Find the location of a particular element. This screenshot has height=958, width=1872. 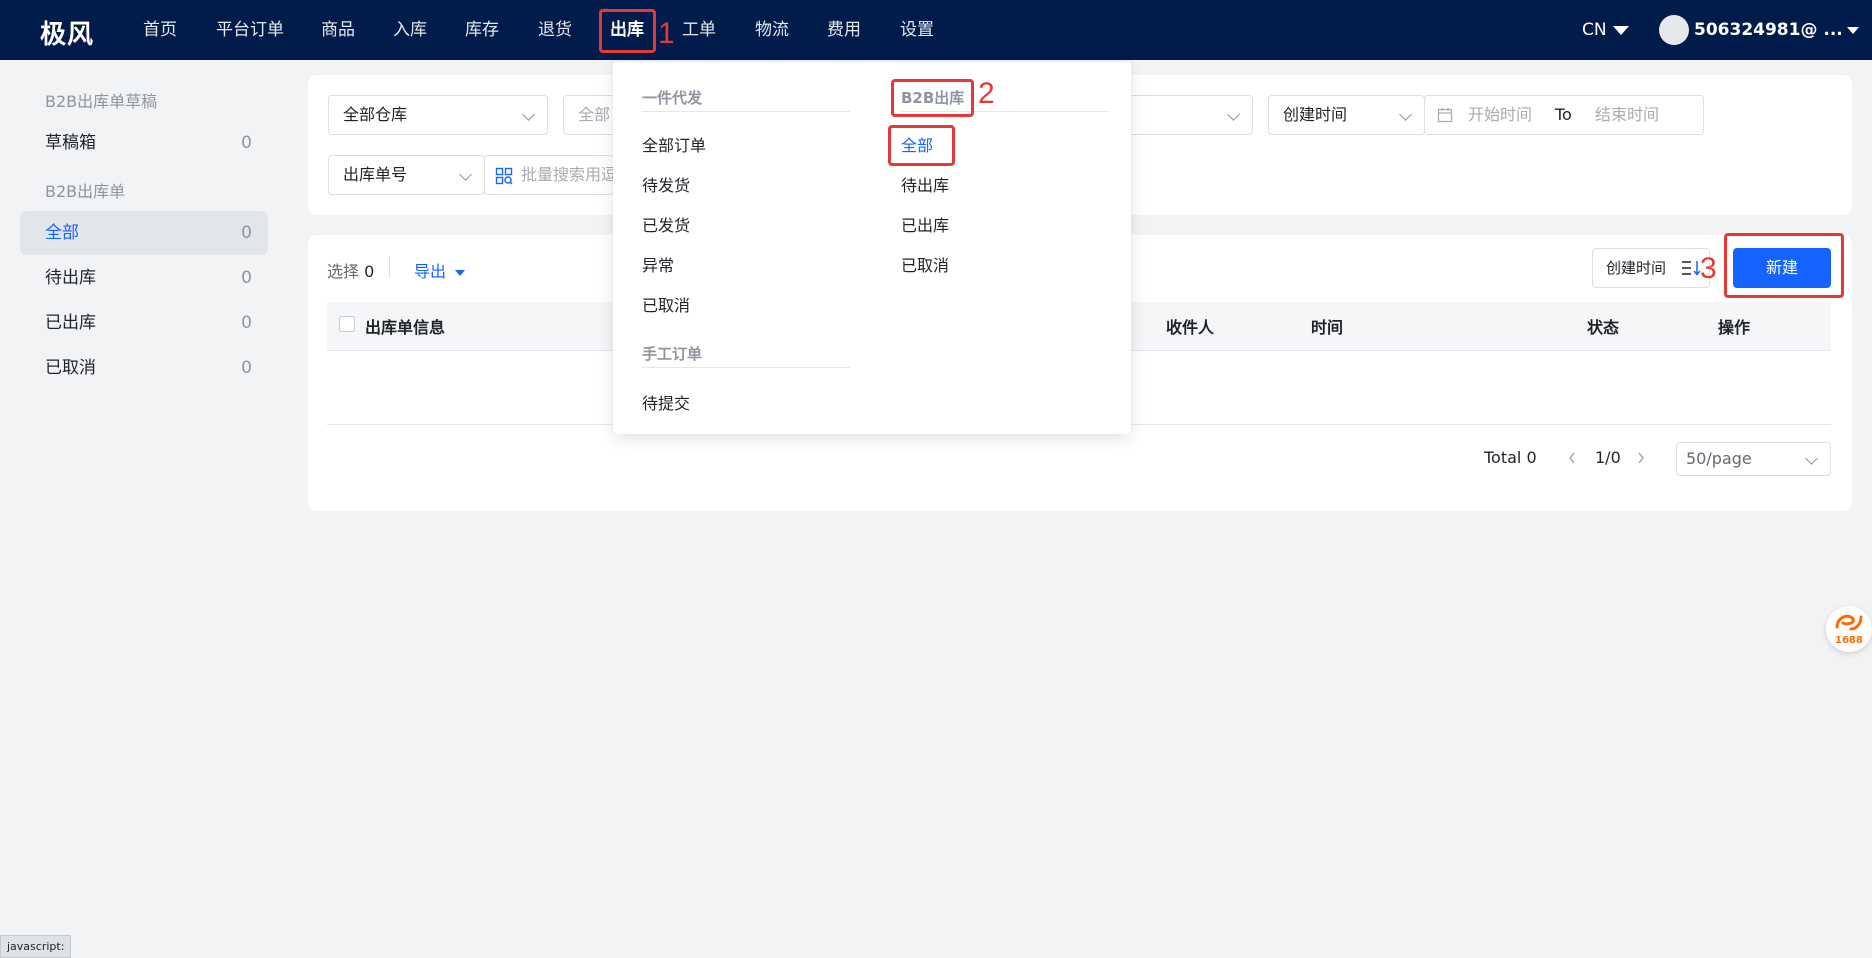

nav-home: 首页 is located at coordinates (160, 30).